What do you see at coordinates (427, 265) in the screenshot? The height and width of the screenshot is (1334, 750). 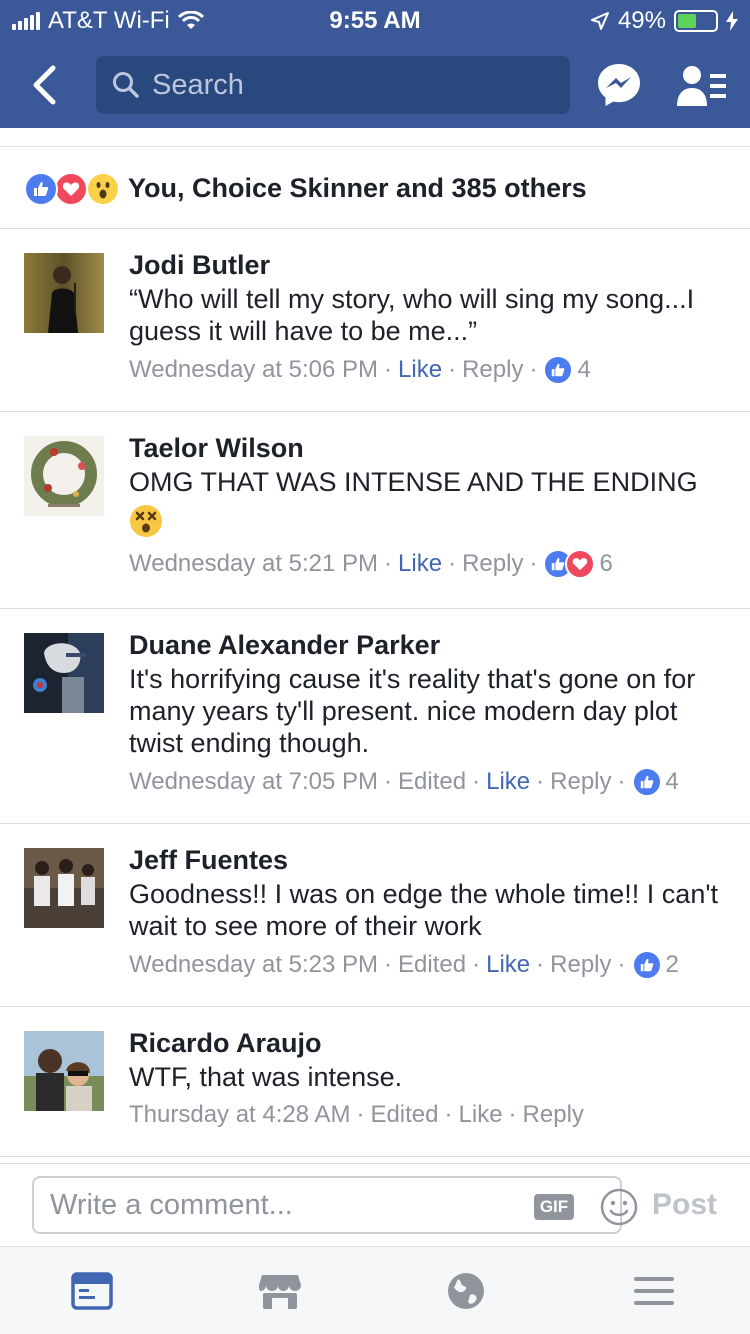 I see `commenter-name: Jodi Butler` at bounding box center [427, 265].